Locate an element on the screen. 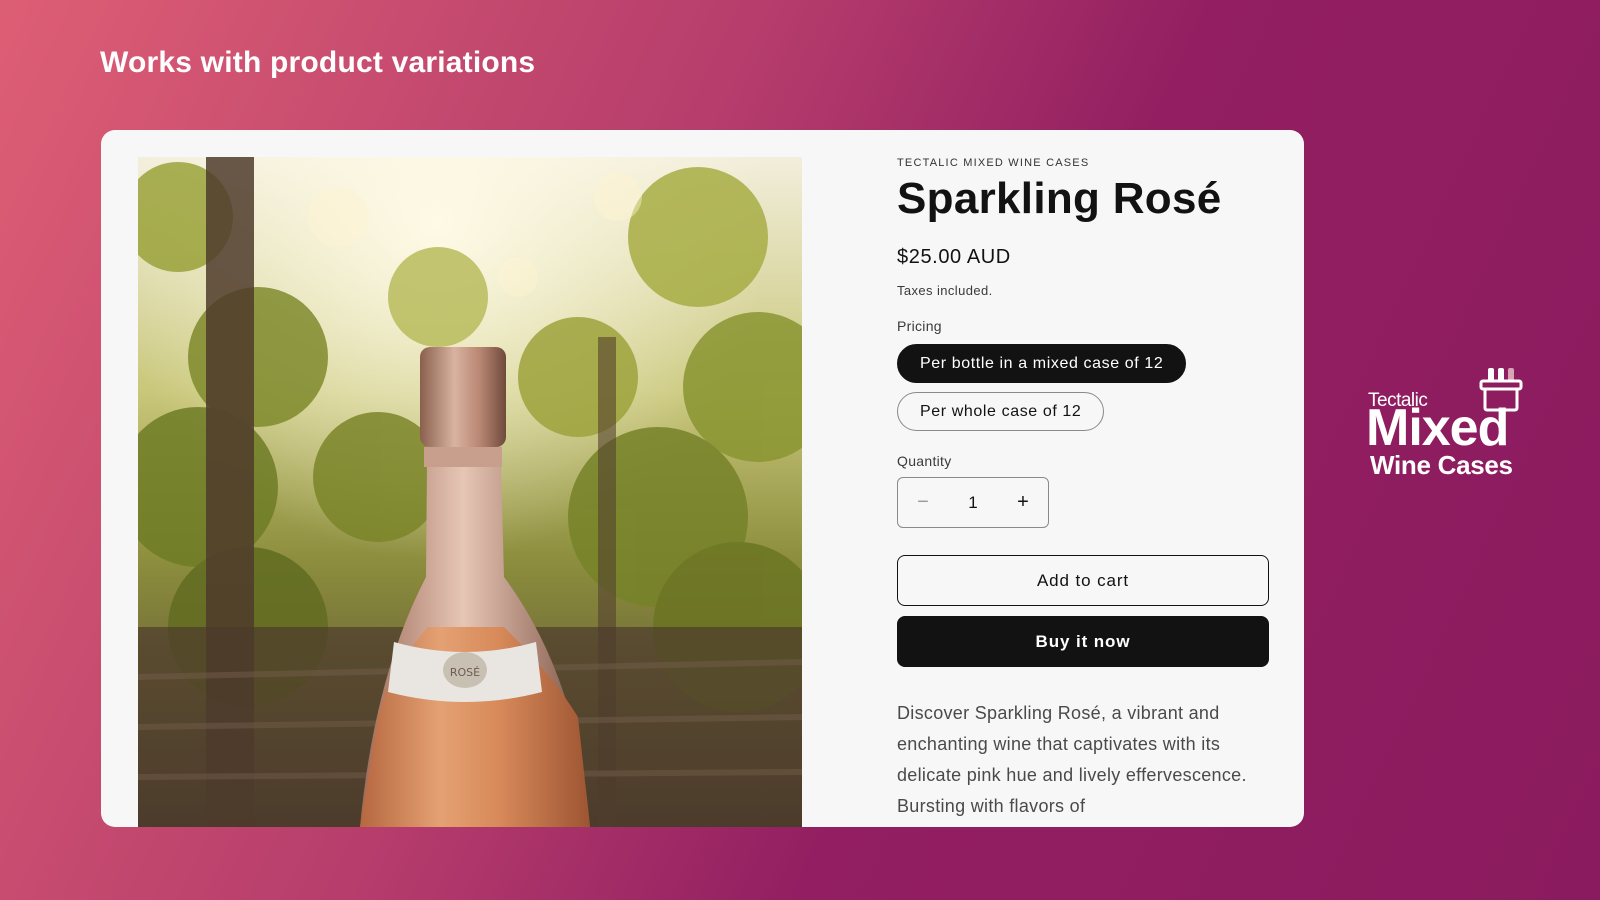 This screenshot has height=900, width=1600. bottle-label-text: ROSÉ is located at coordinates (465, 672).